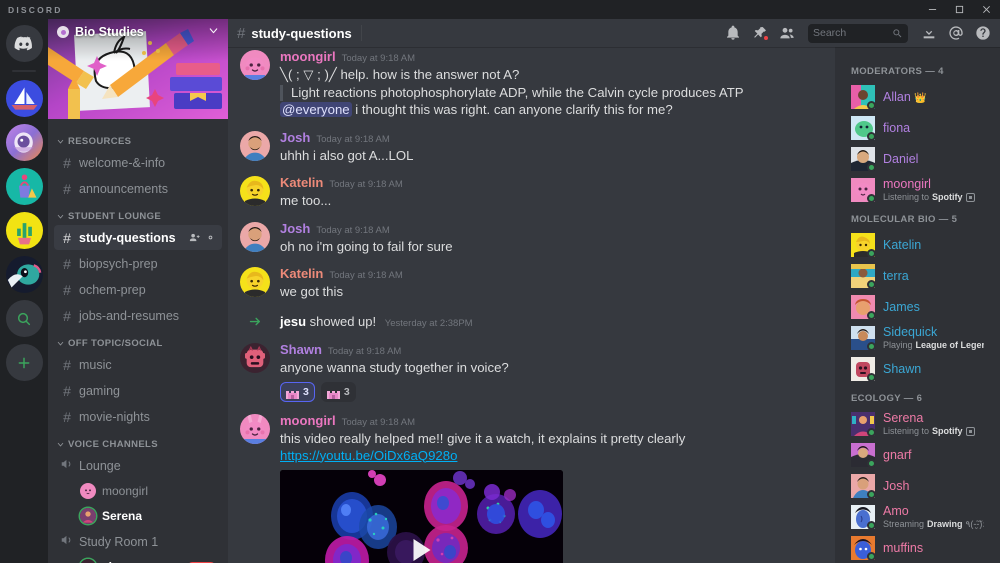  Describe the element at coordinates (551, 283) in the screenshot. I see `message-body: Katelin Today at 9:18 AM we got this` at that location.